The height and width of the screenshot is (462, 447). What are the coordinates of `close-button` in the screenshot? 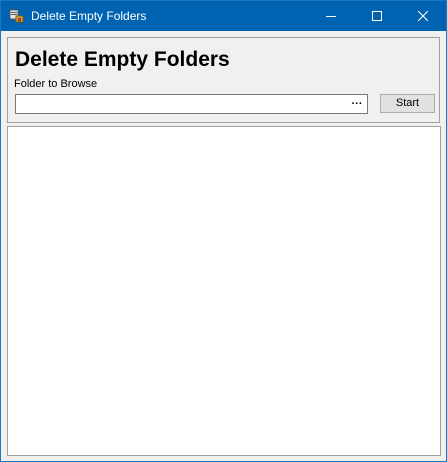 It's located at (423, 16).